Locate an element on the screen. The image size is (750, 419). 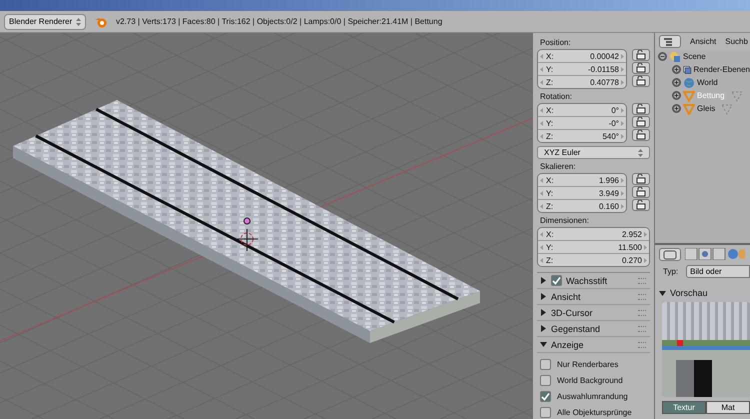
group-label: Rotation: is located at coordinates (557, 96).